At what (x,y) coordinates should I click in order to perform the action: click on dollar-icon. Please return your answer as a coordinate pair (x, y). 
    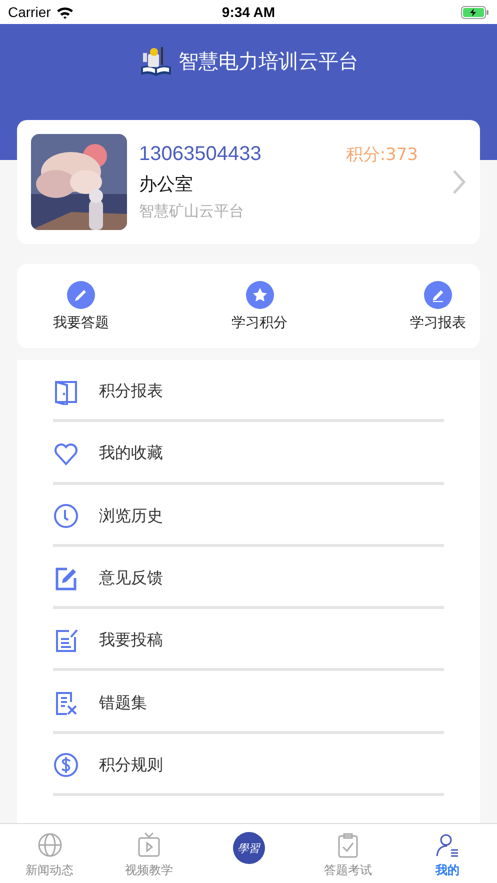
    Looking at the image, I should click on (66, 765).